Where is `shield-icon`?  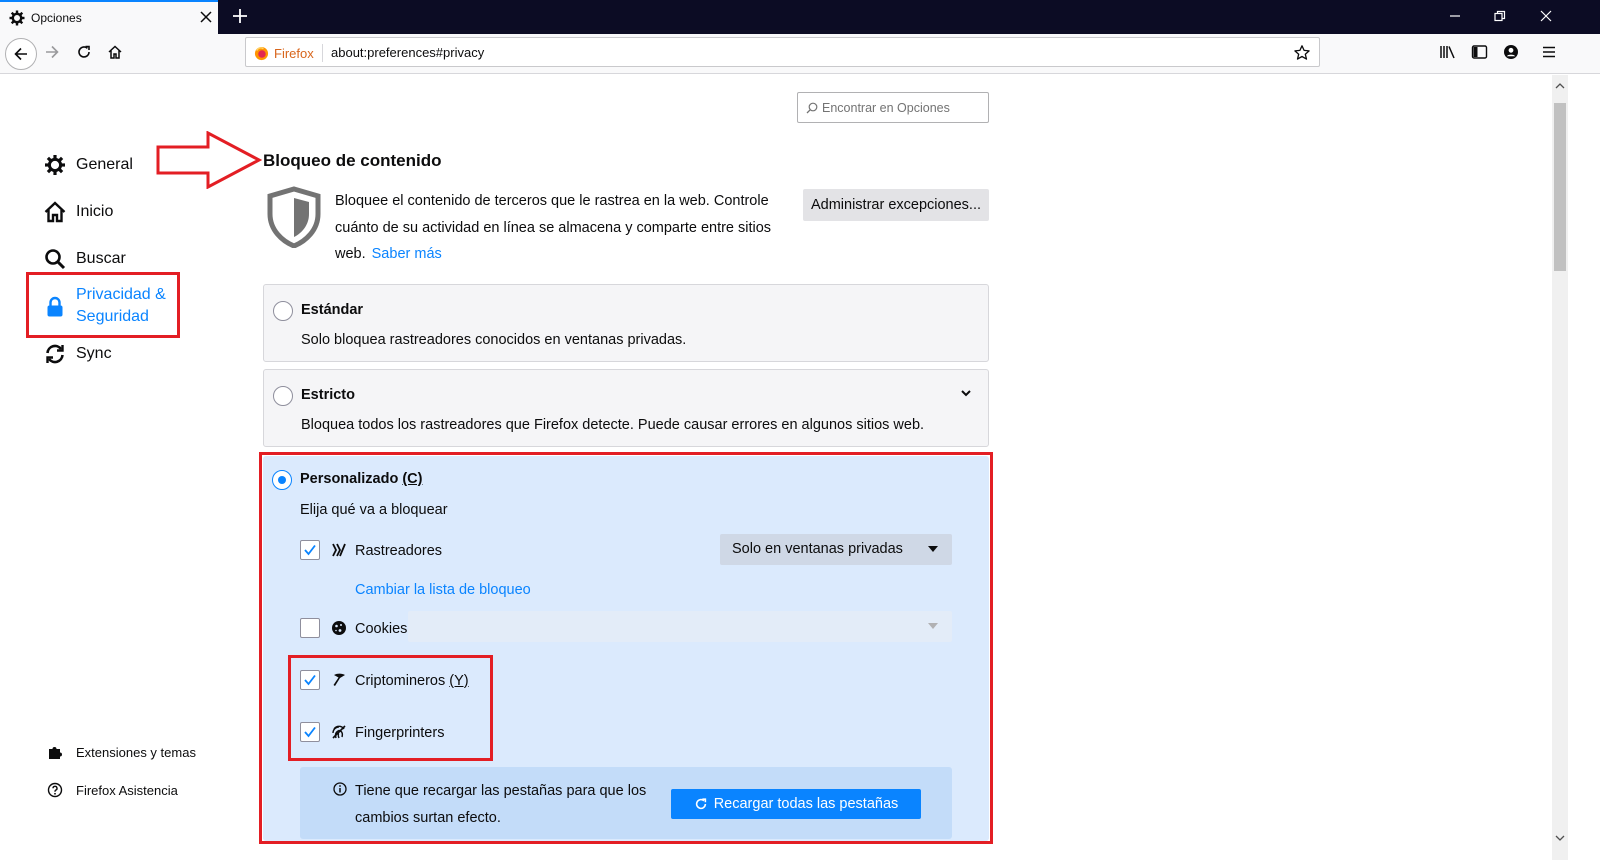
shield-icon is located at coordinates (294, 217).